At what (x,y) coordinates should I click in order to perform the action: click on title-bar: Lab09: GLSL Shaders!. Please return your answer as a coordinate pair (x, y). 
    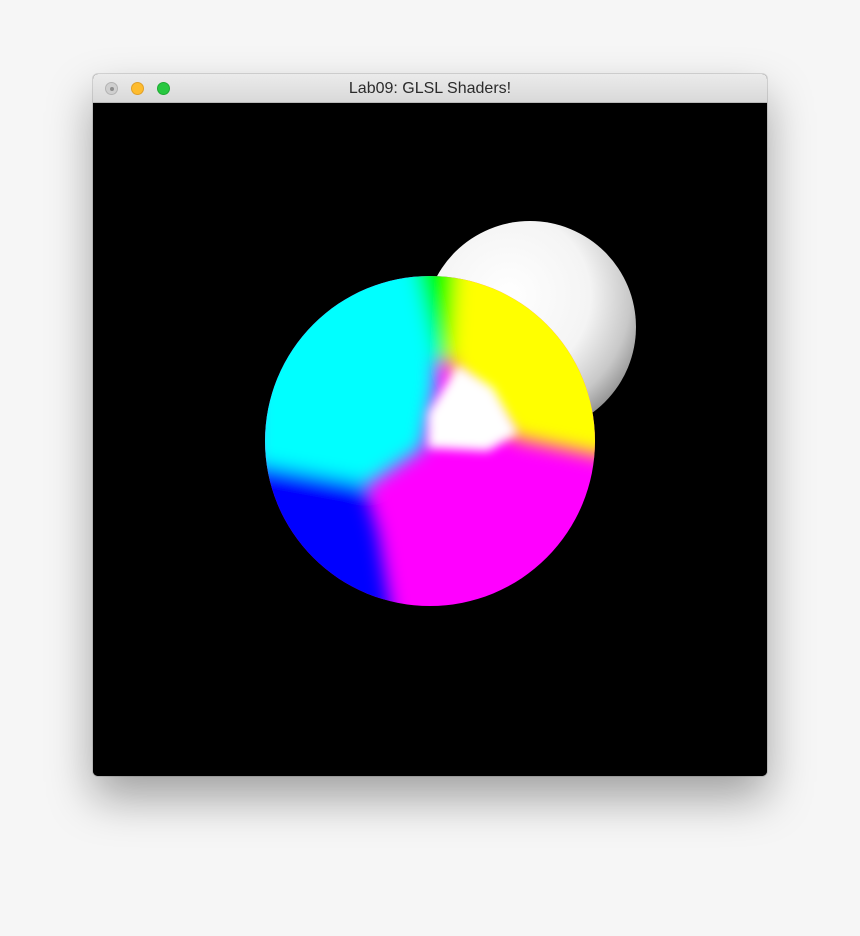
    Looking at the image, I should click on (430, 88).